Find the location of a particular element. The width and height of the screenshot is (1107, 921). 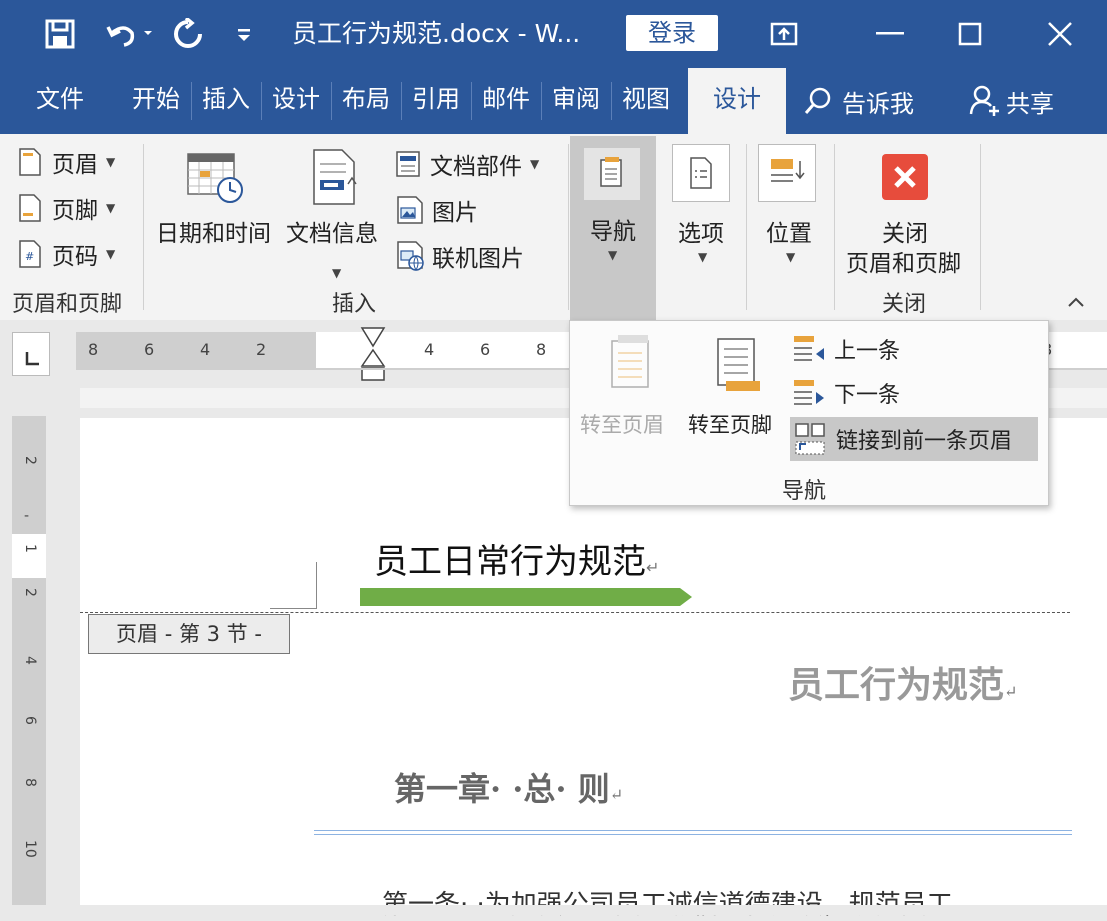

go-to-footer-button: 转至页脚 is located at coordinates (738, 384).